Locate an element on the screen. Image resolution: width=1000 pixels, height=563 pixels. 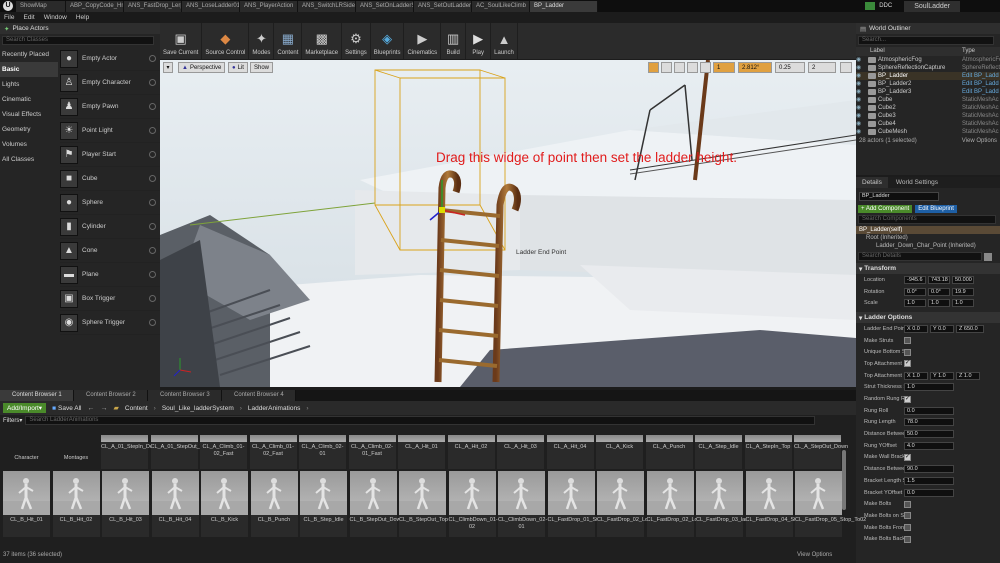
menu-window: Window is located at coordinates (55, 17).